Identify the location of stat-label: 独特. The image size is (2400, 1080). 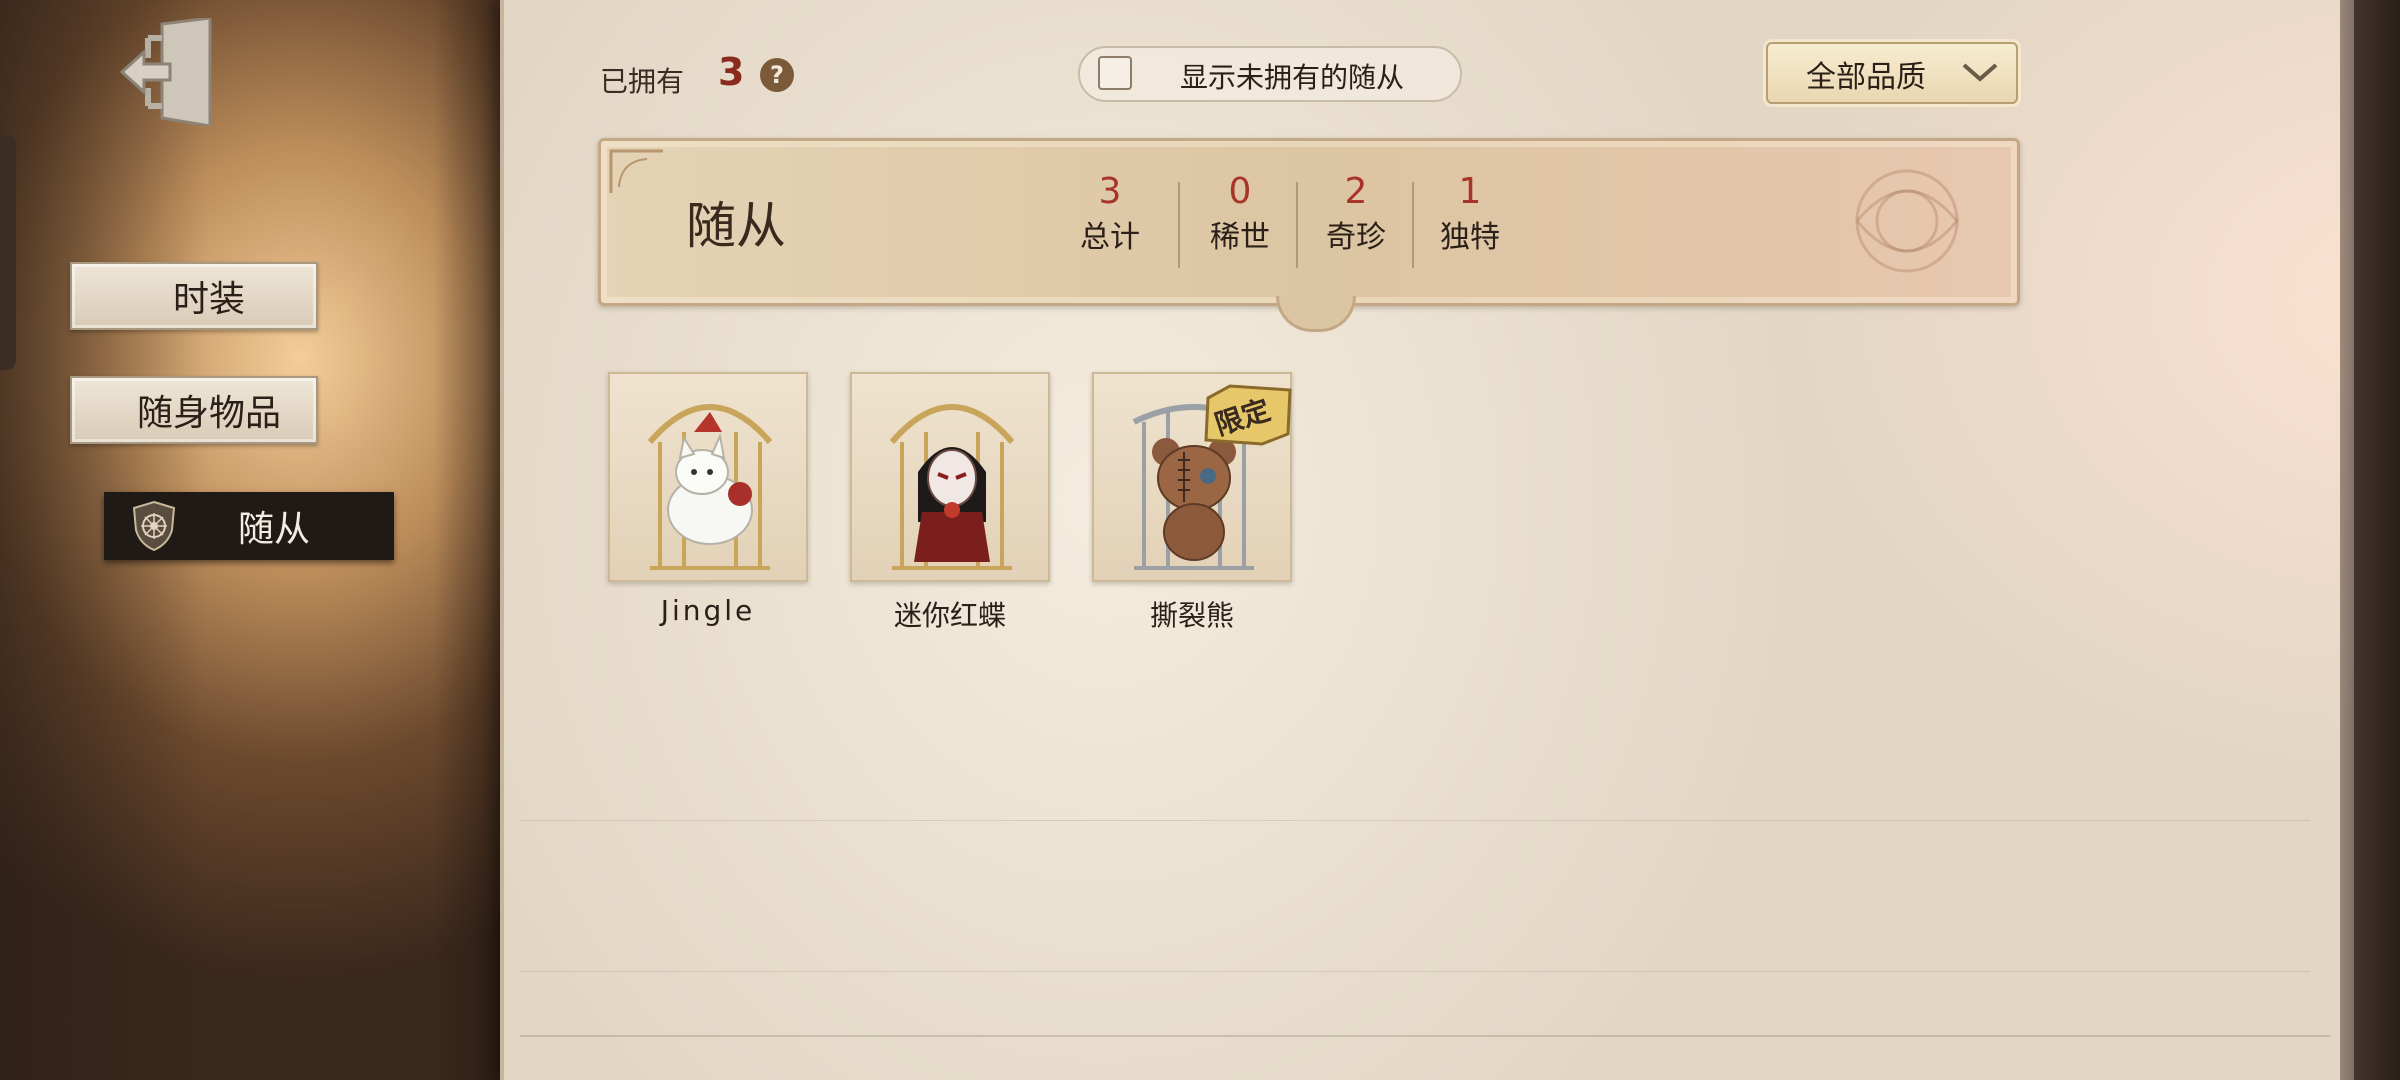
(1470, 237).